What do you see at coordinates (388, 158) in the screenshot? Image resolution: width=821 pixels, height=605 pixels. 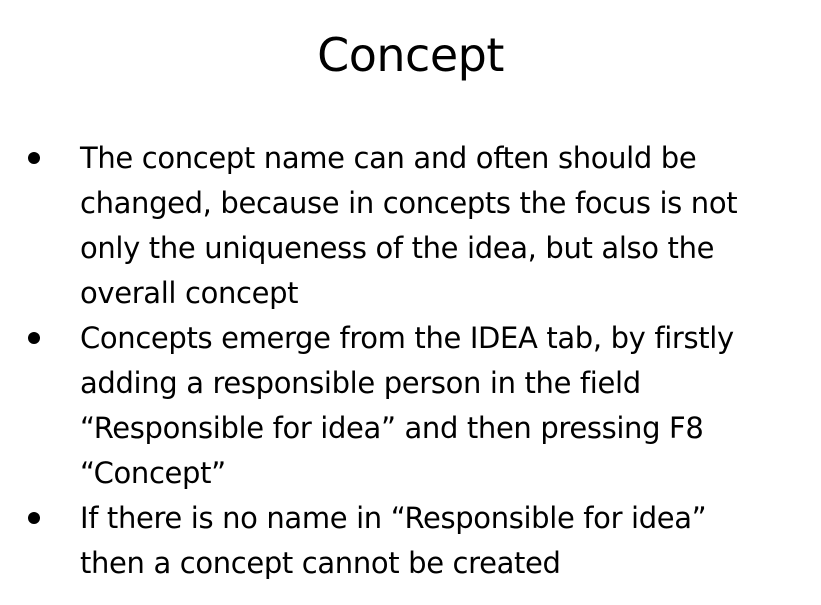 I see `bullet-1-line-1: The concept name can and often should be` at bounding box center [388, 158].